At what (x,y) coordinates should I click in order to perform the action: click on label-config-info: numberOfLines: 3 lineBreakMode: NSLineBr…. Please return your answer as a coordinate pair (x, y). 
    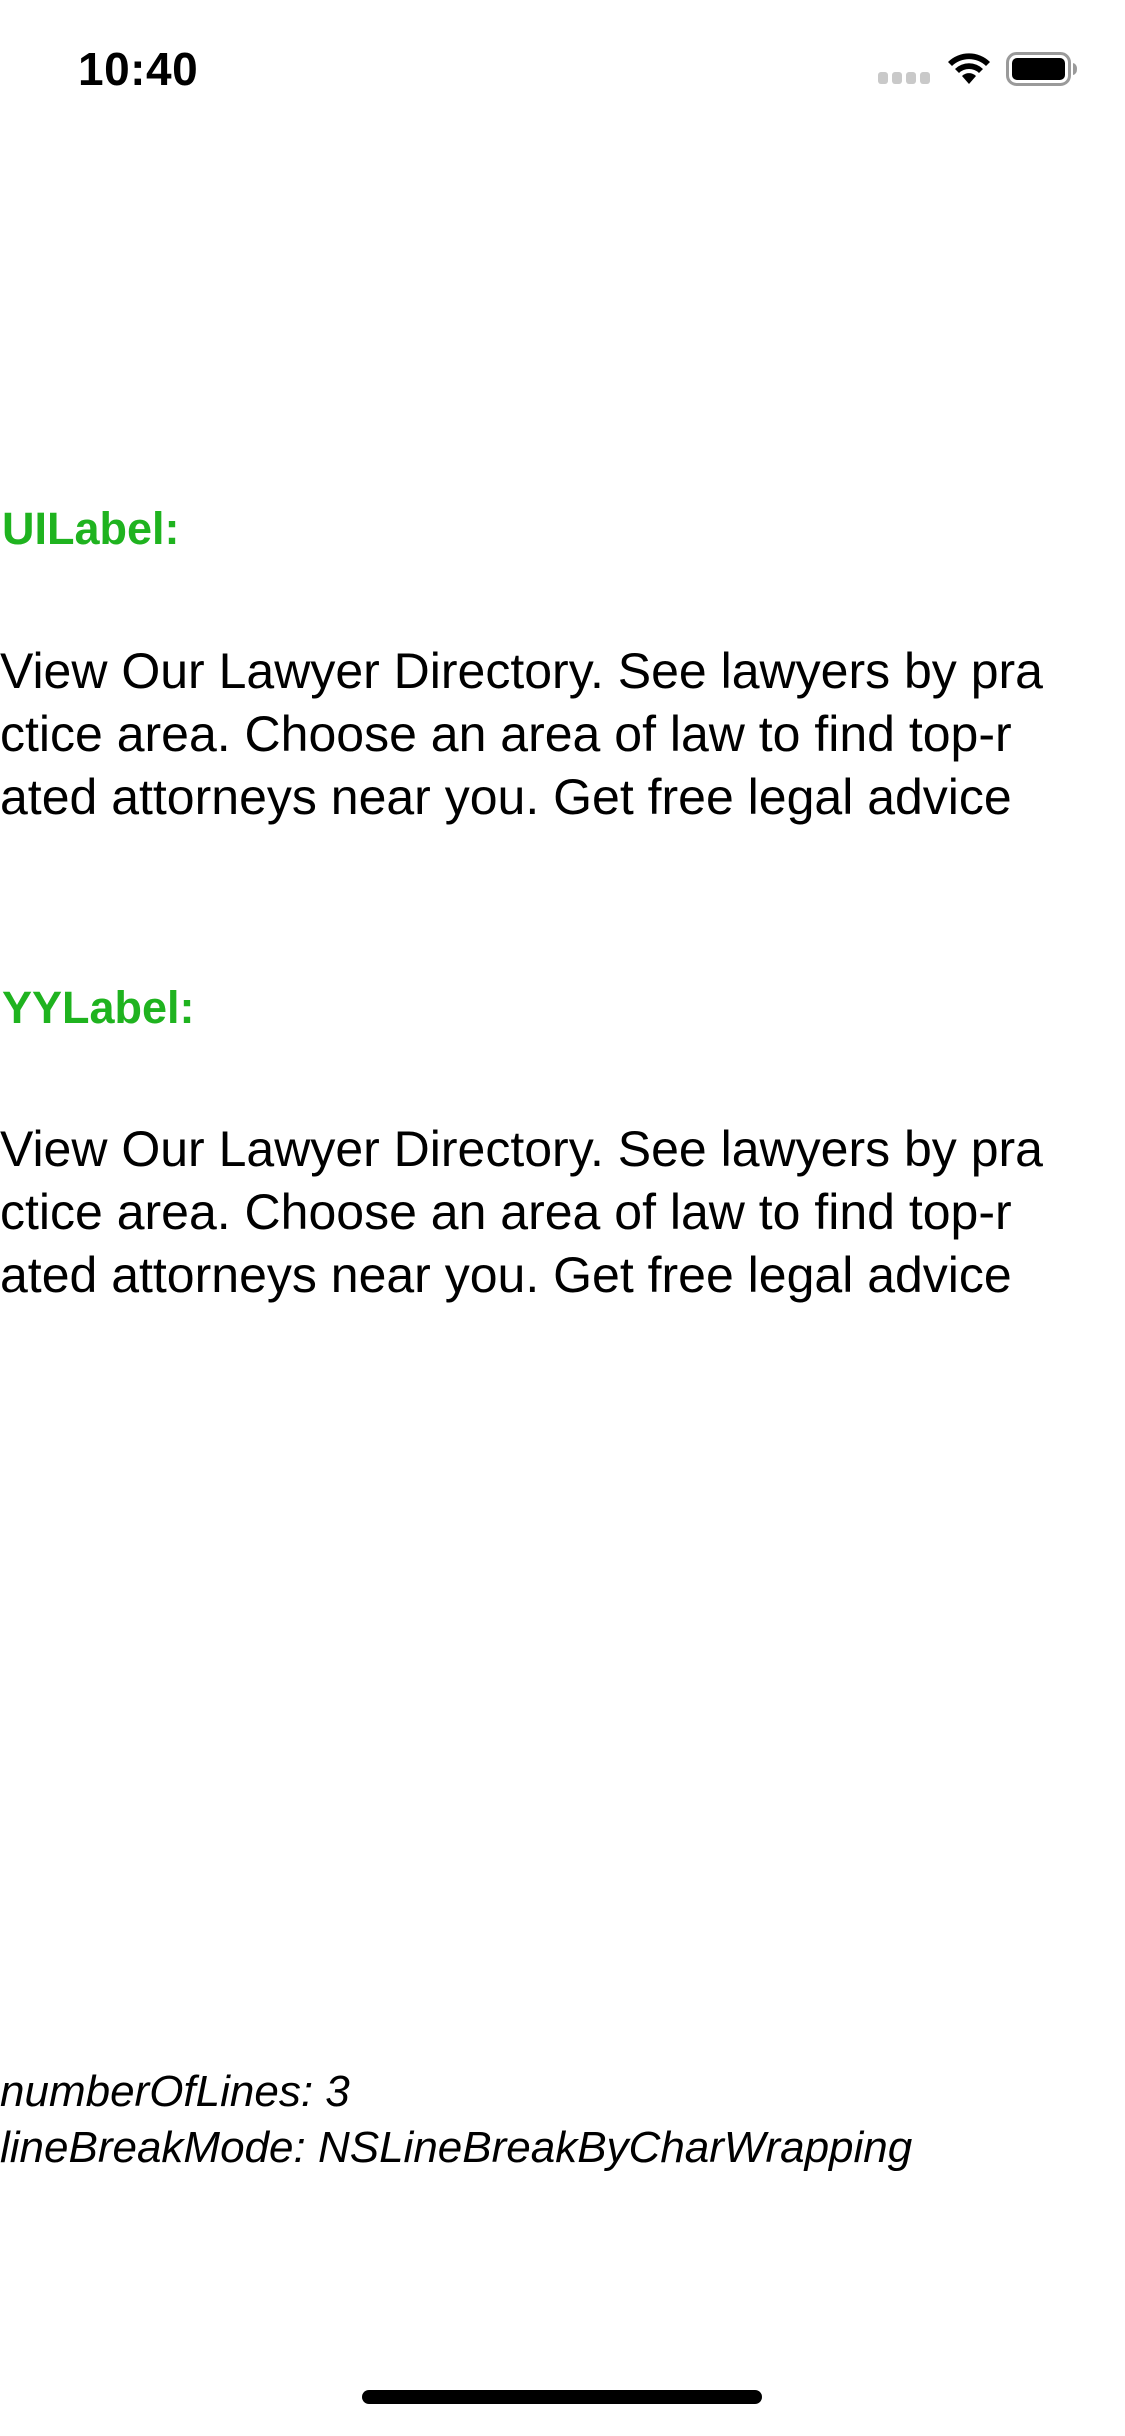
    Looking at the image, I should click on (456, 2120).